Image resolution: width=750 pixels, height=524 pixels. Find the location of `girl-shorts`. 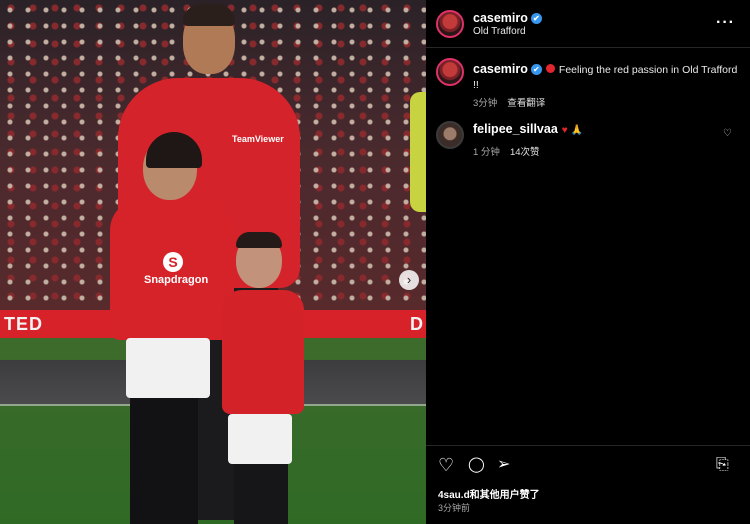

girl-shorts is located at coordinates (168, 368).